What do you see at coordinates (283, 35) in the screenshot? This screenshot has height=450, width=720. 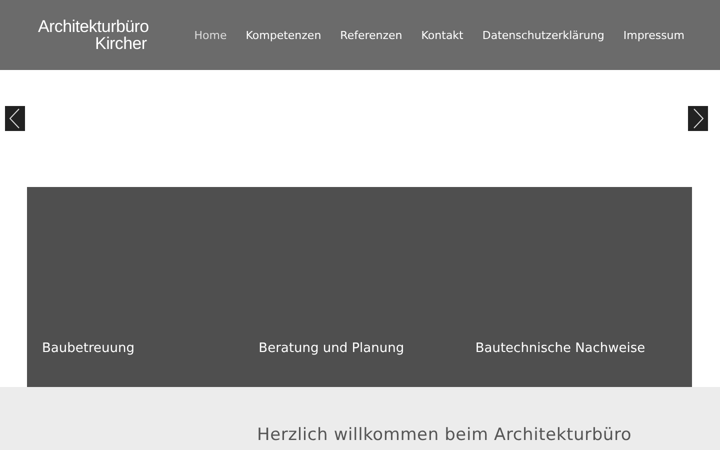 I see `nav-link: Kompetenzen` at bounding box center [283, 35].